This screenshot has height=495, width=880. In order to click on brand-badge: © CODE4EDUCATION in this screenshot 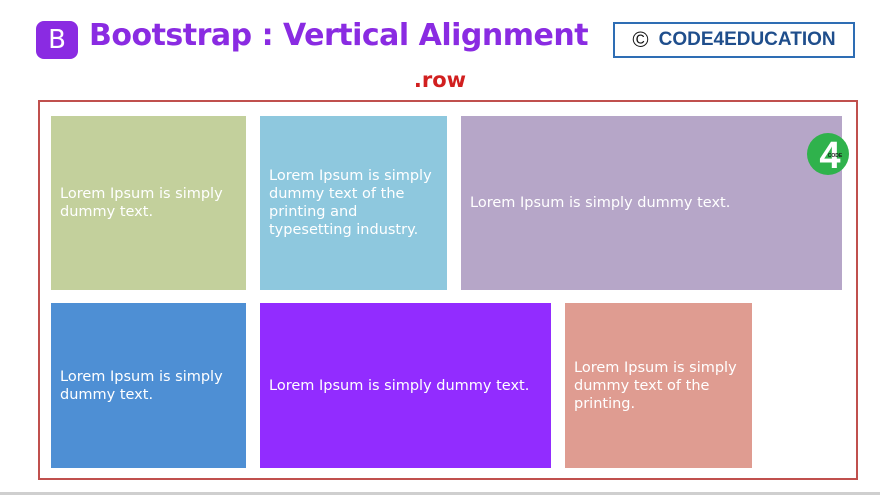, I will do `click(734, 40)`.